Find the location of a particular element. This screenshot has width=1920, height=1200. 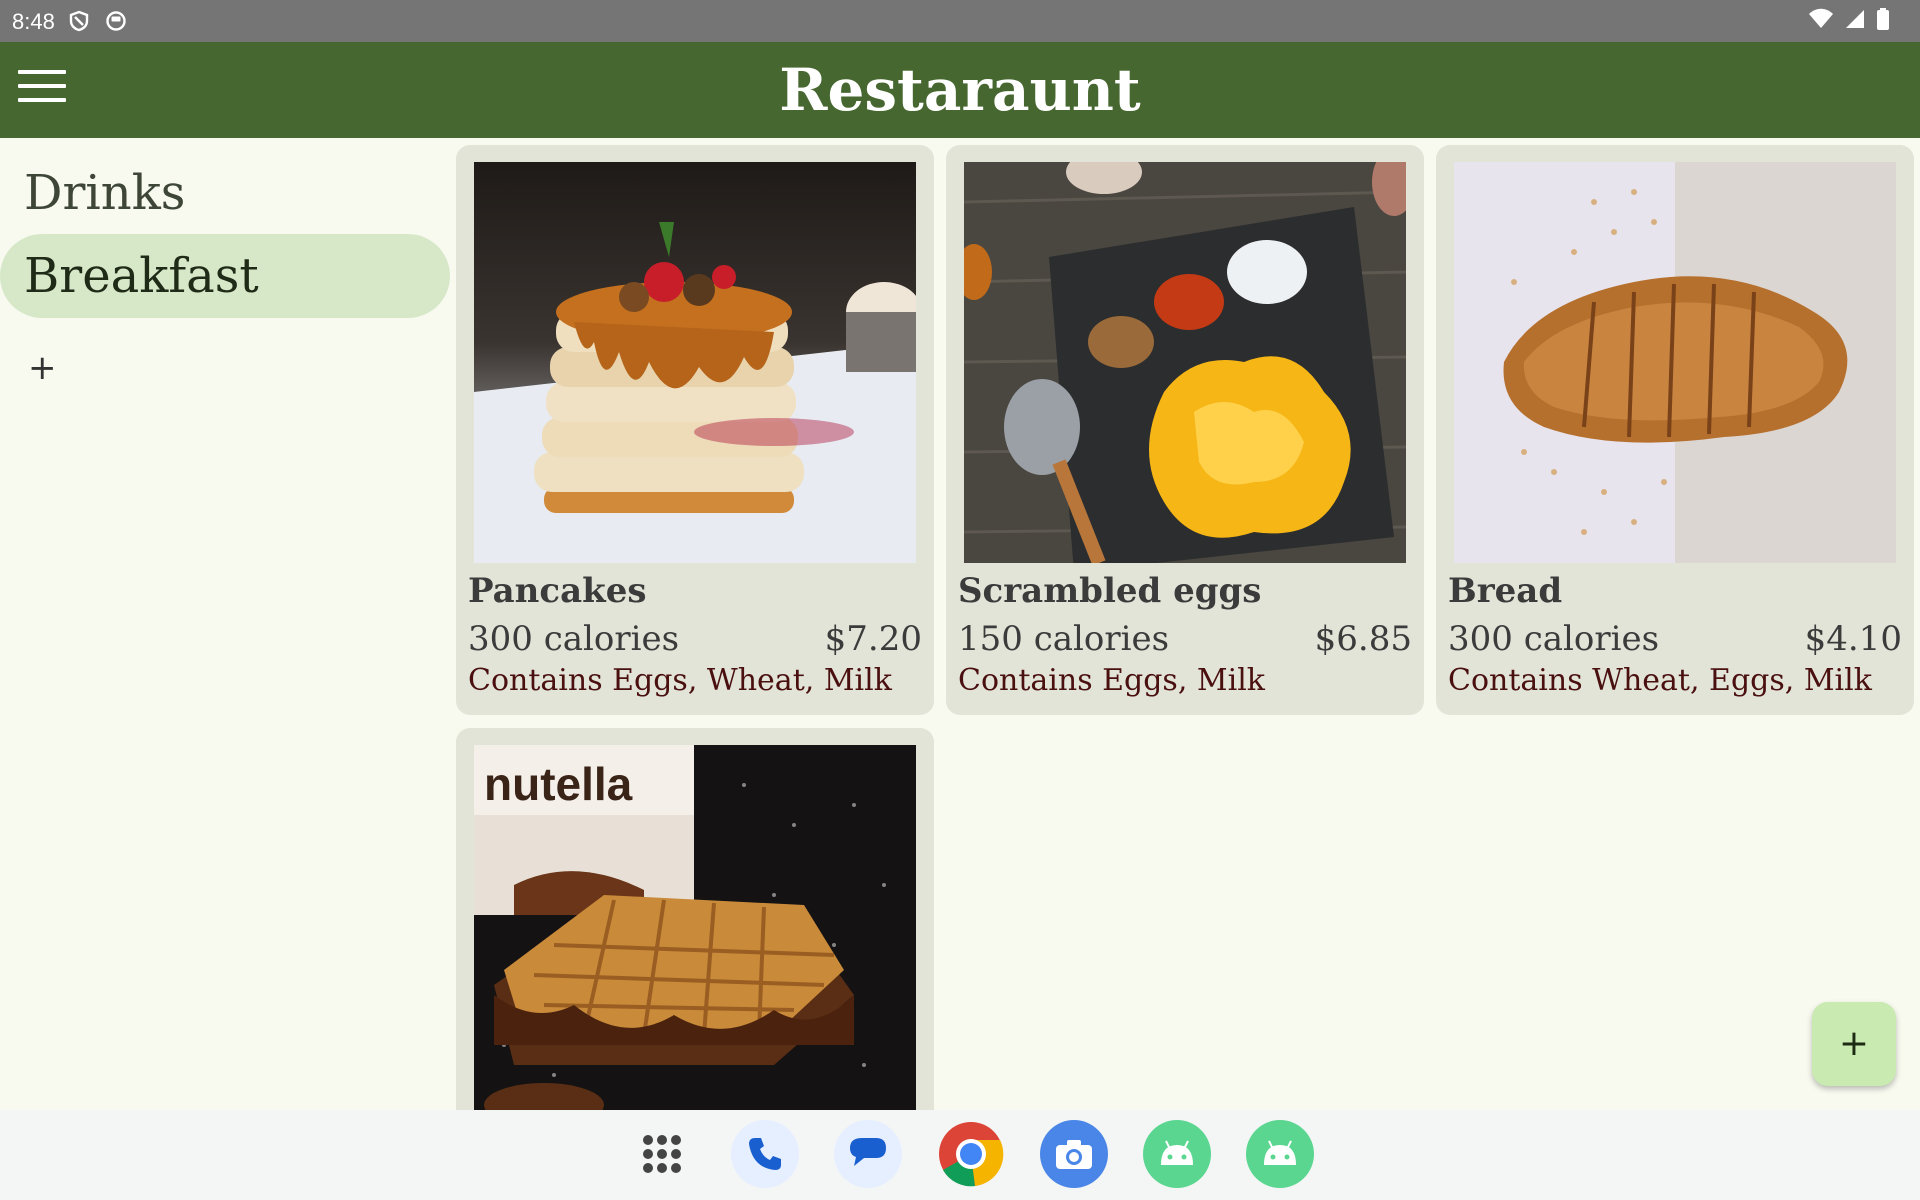

item-name: Pancakes is located at coordinates (557, 591).